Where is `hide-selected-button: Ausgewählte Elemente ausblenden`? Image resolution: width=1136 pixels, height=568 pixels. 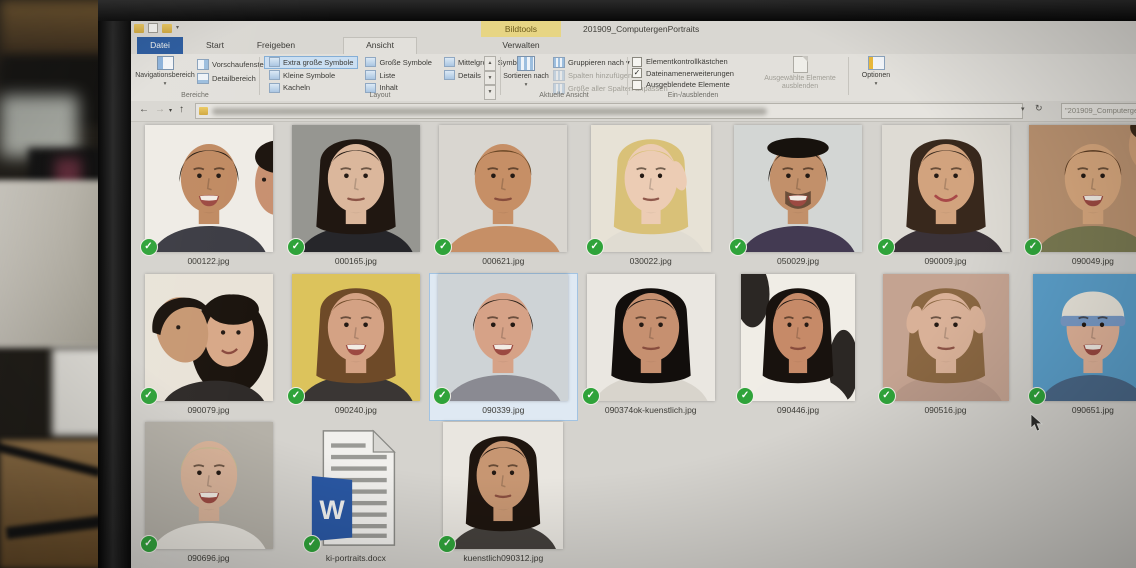 hide-selected-button: Ausgewählte Elemente ausblenden is located at coordinates (800, 73).